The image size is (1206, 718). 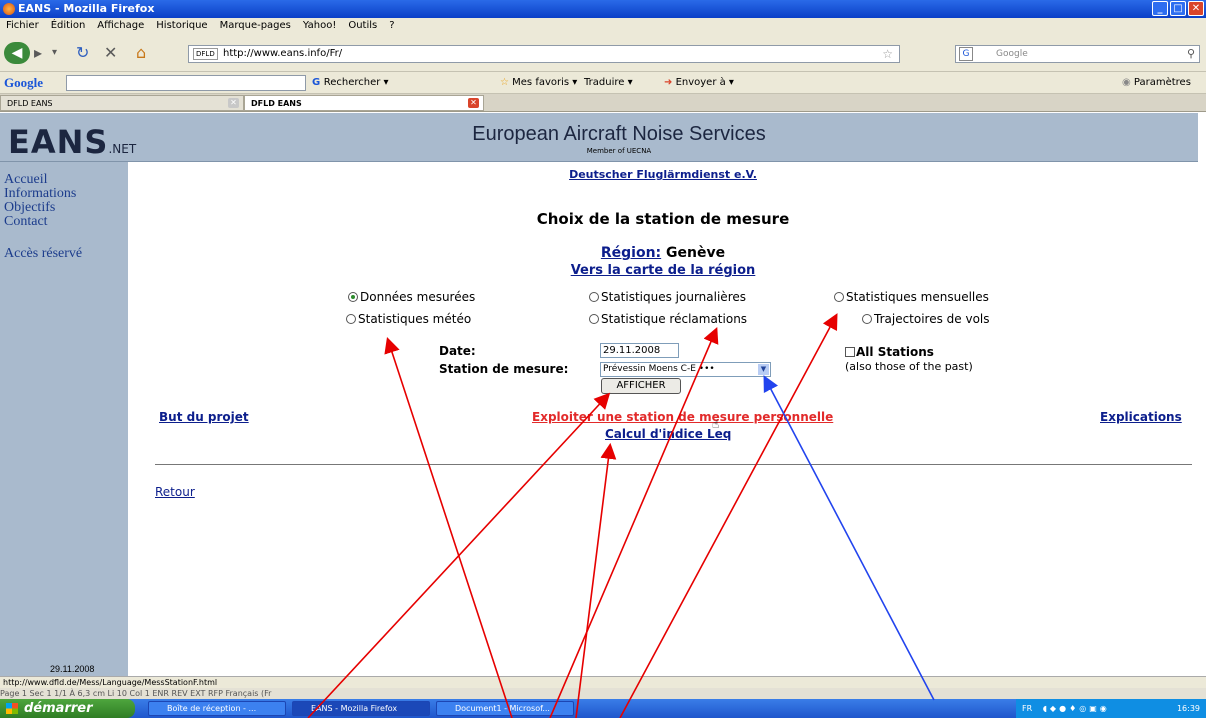 What do you see at coordinates (1077, 54) in the screenshot?
I see `search-input: G Google ⚲` at bounding box center [1077, 54].